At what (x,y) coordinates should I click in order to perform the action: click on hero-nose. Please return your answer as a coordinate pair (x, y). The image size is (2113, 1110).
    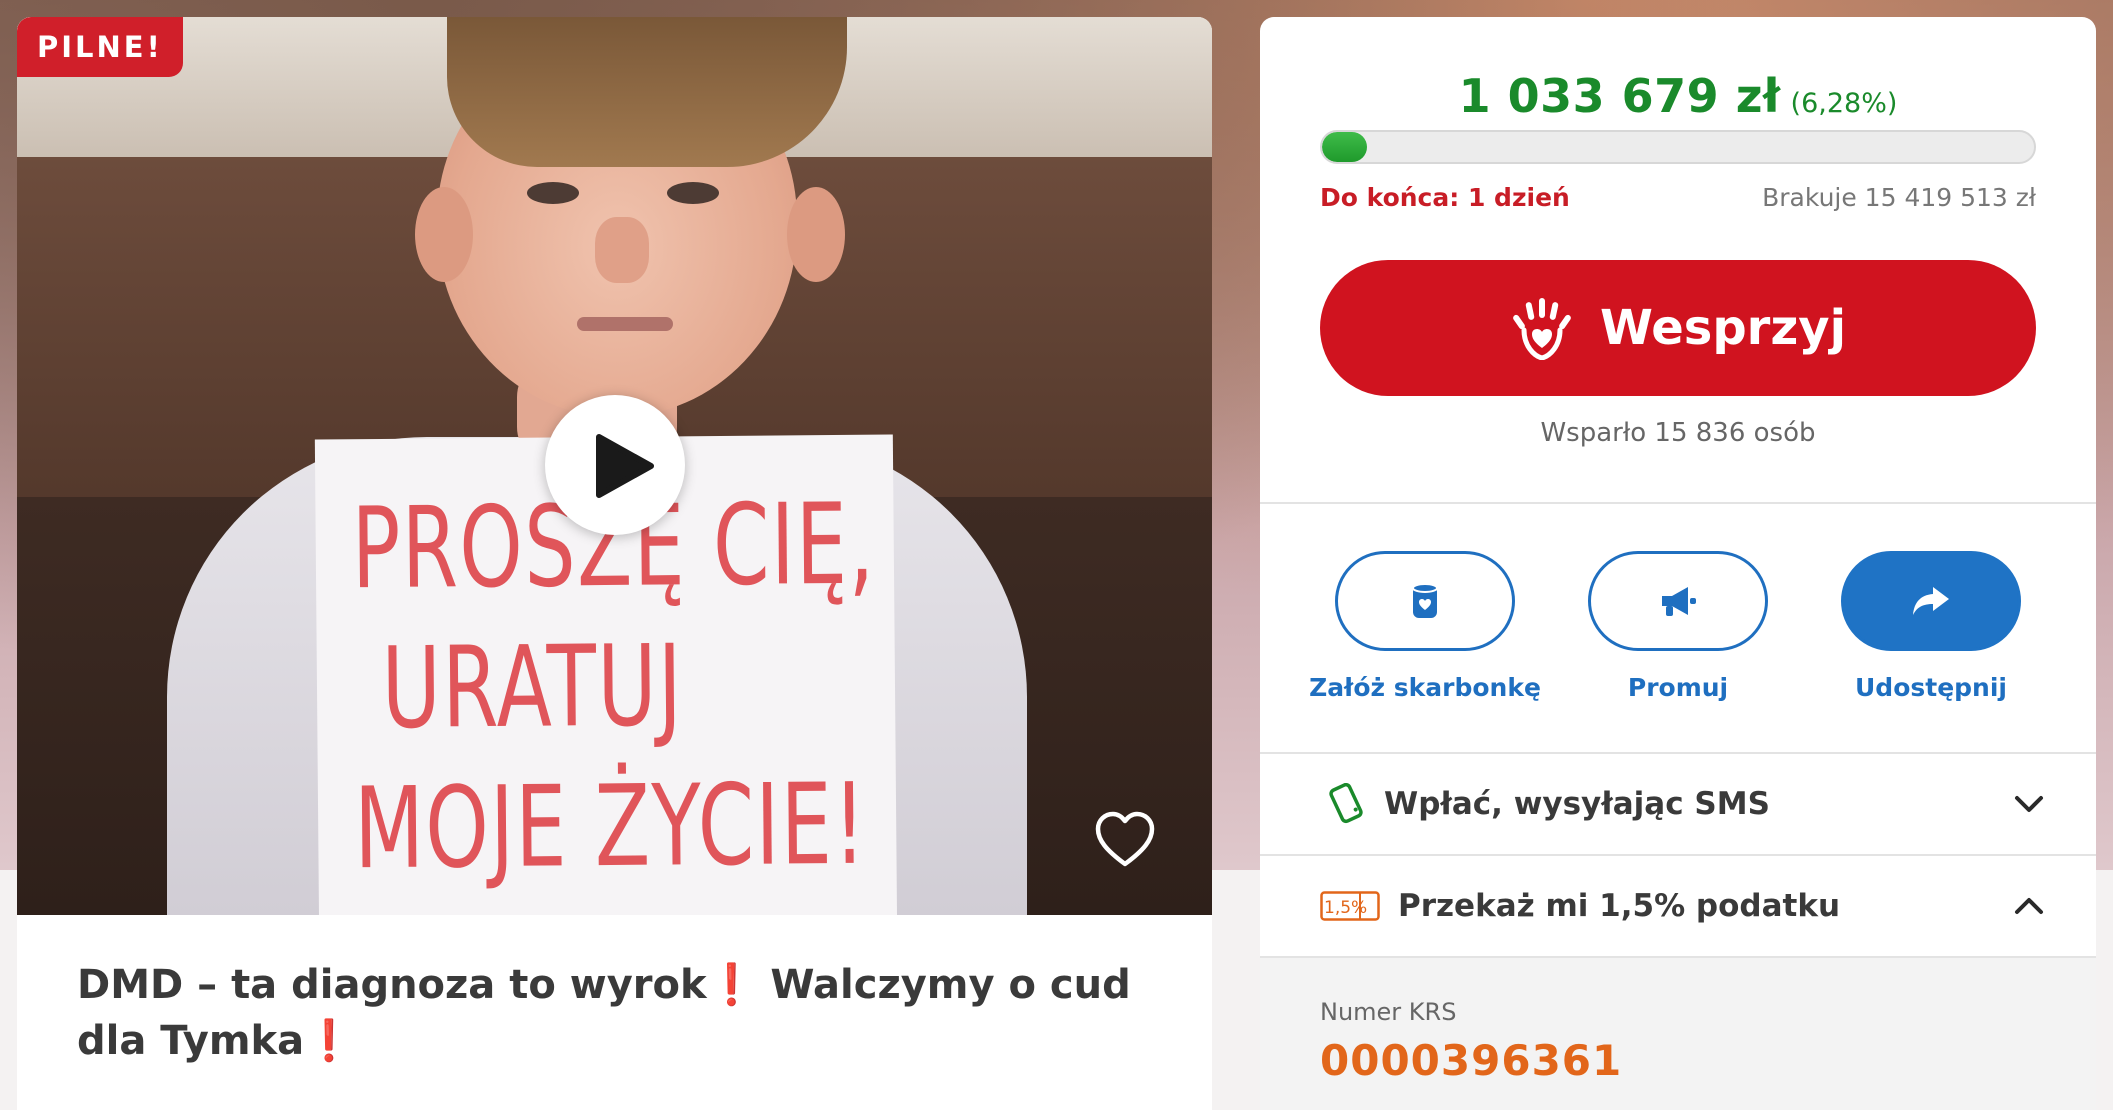
    Looking at the image, I should click on (622, 250).